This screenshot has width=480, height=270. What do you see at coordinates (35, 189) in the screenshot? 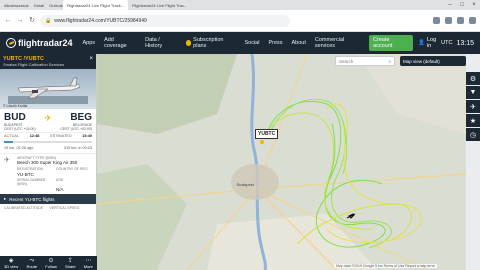
I see `serial-value` at bounding box center [35, 189].